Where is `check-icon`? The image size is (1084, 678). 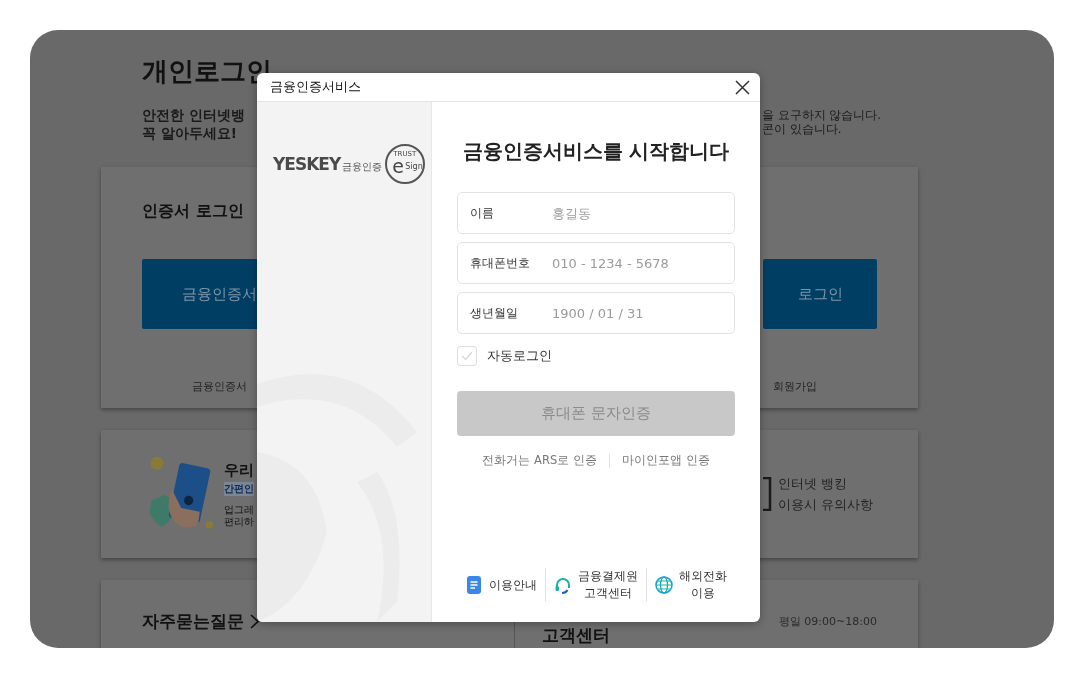
check-icon is located at coordinates (467, 356).